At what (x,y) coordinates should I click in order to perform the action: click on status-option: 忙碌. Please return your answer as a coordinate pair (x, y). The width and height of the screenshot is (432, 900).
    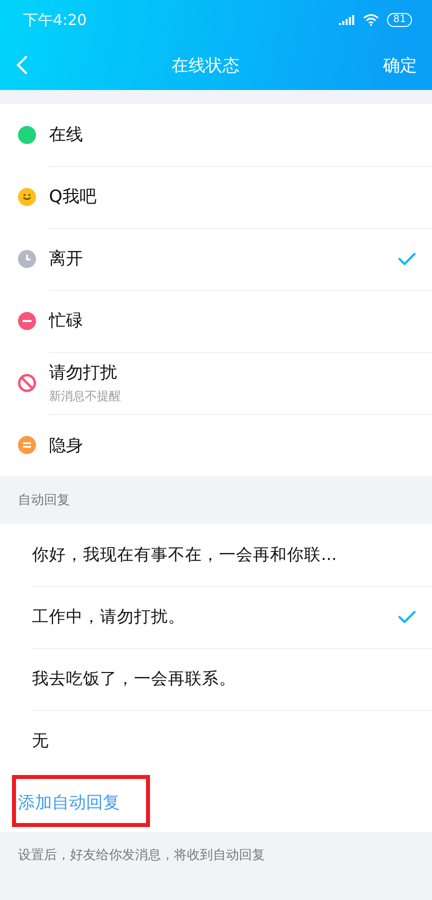
    Looking at the image, I should click on (216, 321).